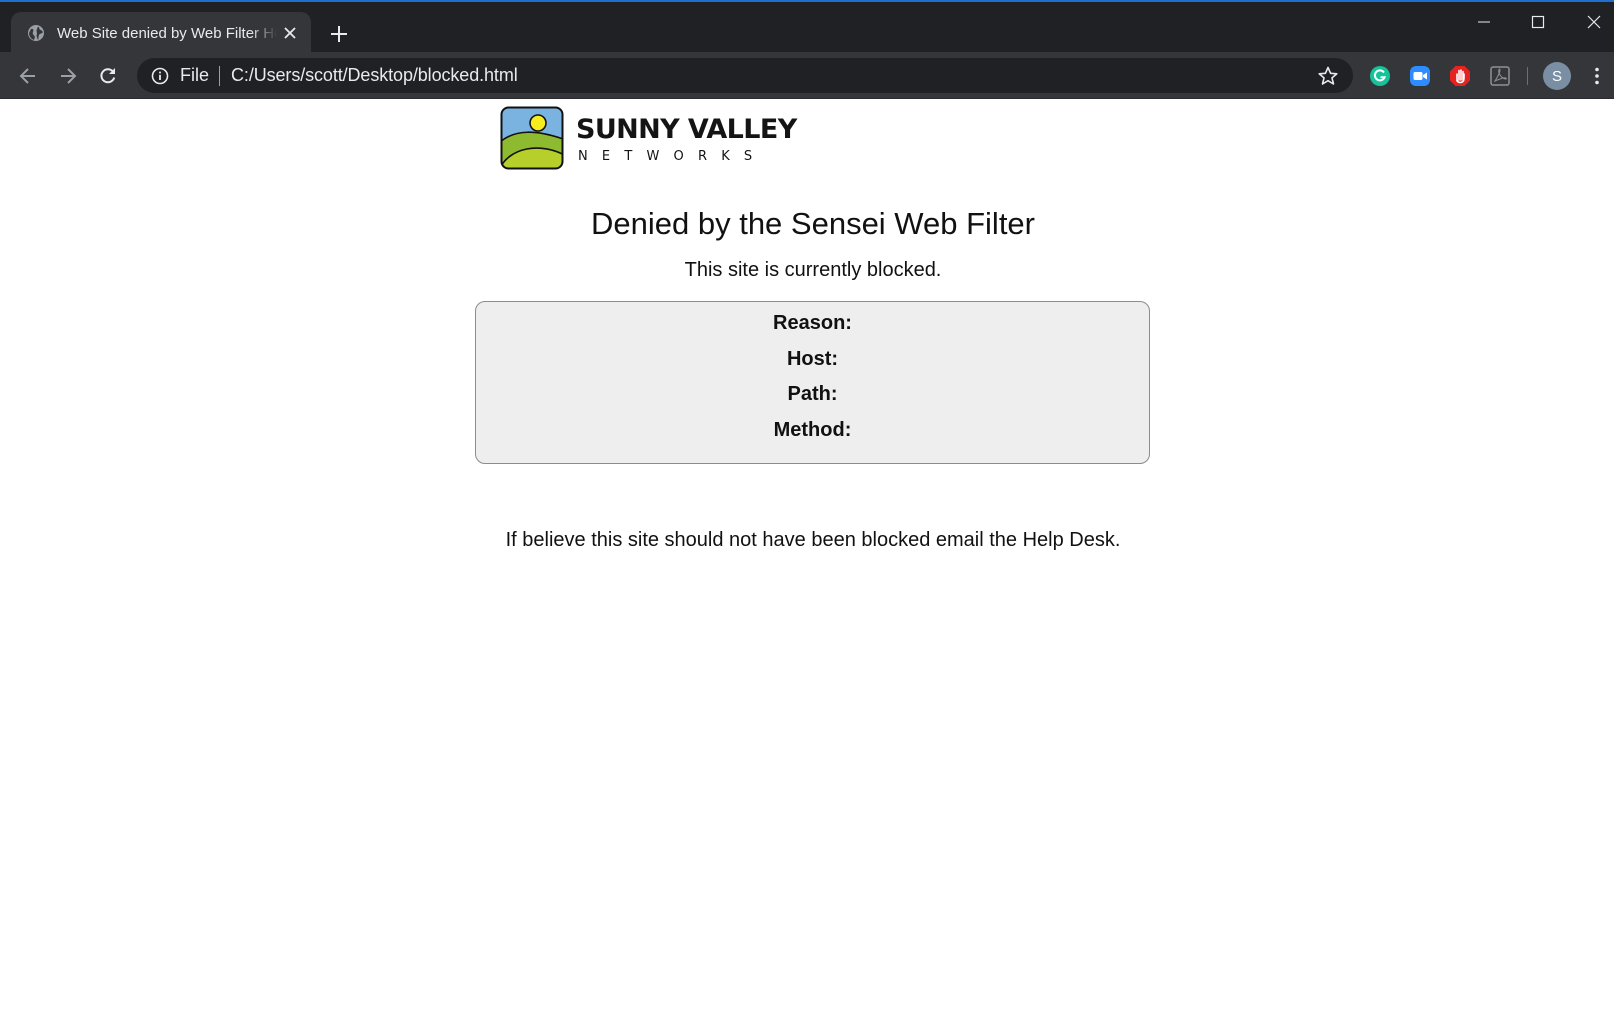 The height and width of the screenshot is (1018, 1614). Describe the element at coordinates (686, 129) in the screenshot. I see `logo-wordmark: SUNNY VALLEY` at that location.